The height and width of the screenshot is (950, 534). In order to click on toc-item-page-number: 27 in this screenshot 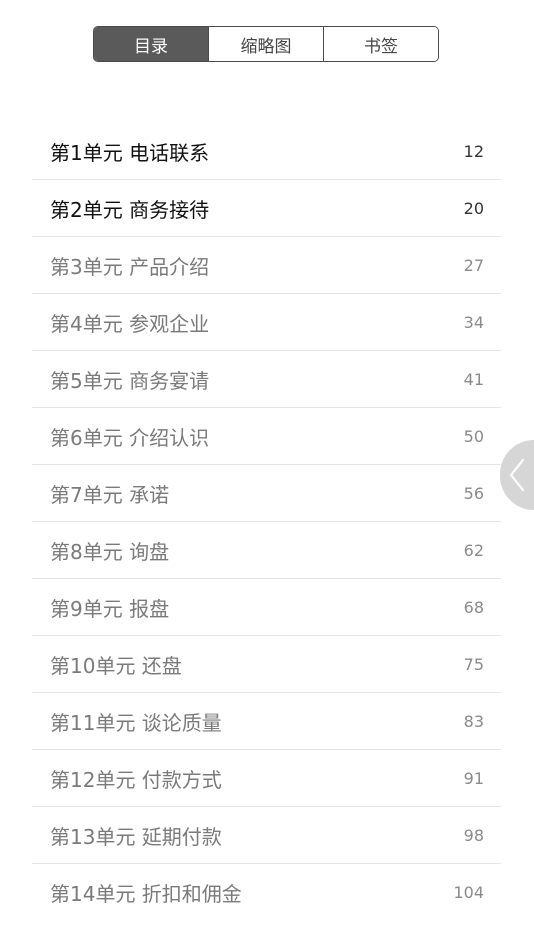, I will do `click(473, 265)`.